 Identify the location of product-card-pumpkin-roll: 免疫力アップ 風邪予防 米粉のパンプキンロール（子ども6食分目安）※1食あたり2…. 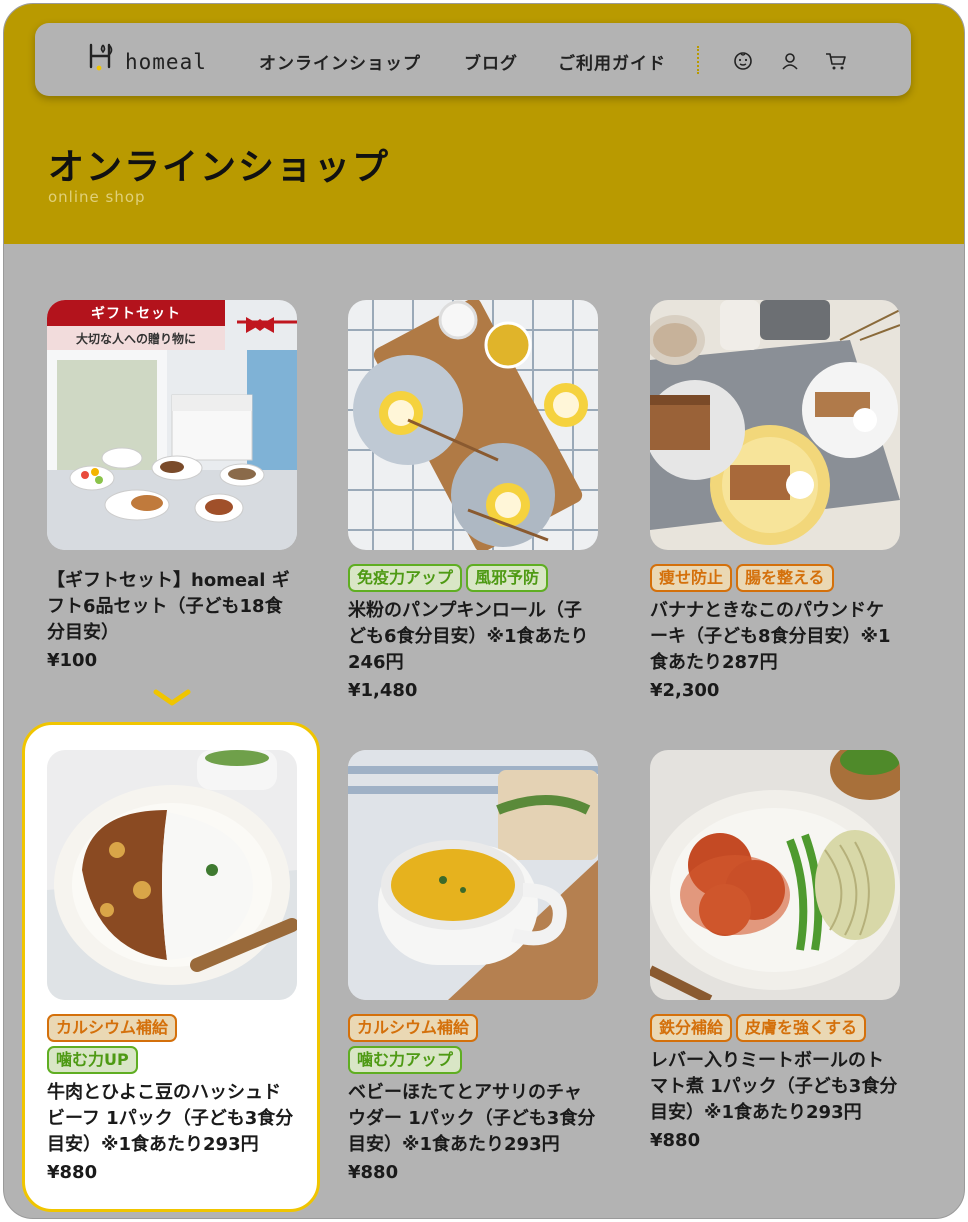
(473, 500).